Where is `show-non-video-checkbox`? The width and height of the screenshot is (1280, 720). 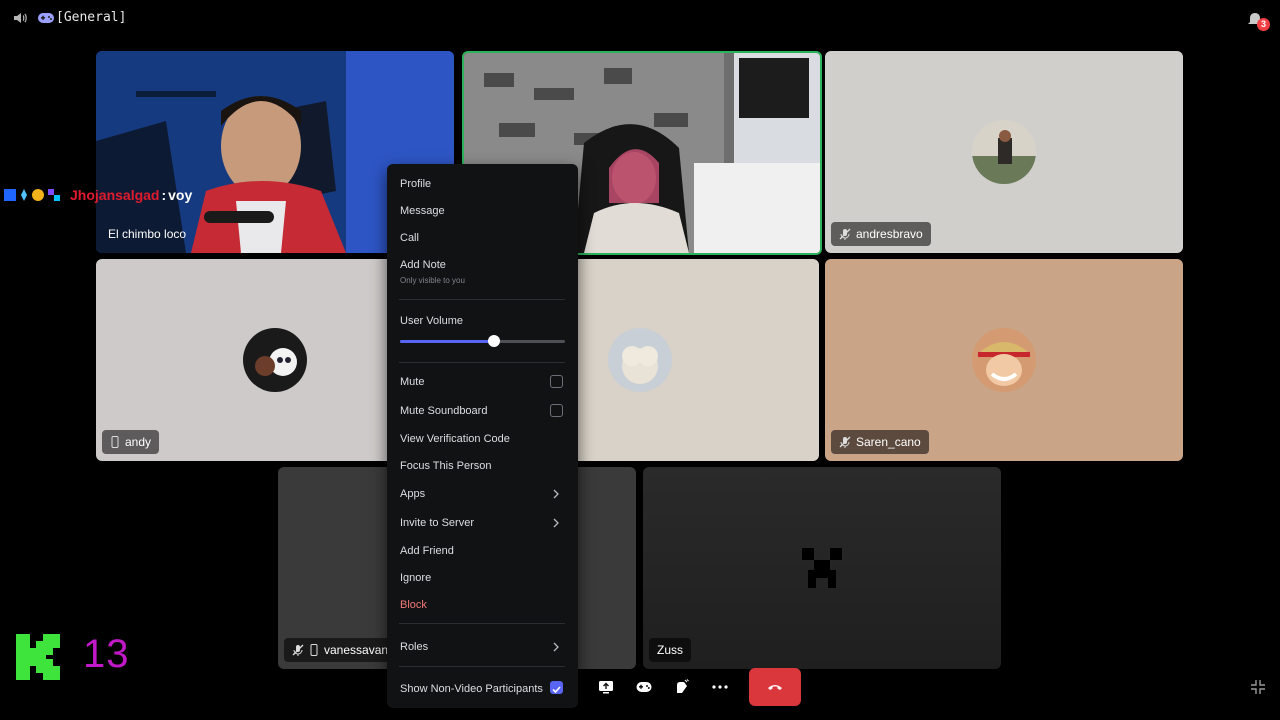 show-non-video-checkbox is located at coordinates (556, 687).